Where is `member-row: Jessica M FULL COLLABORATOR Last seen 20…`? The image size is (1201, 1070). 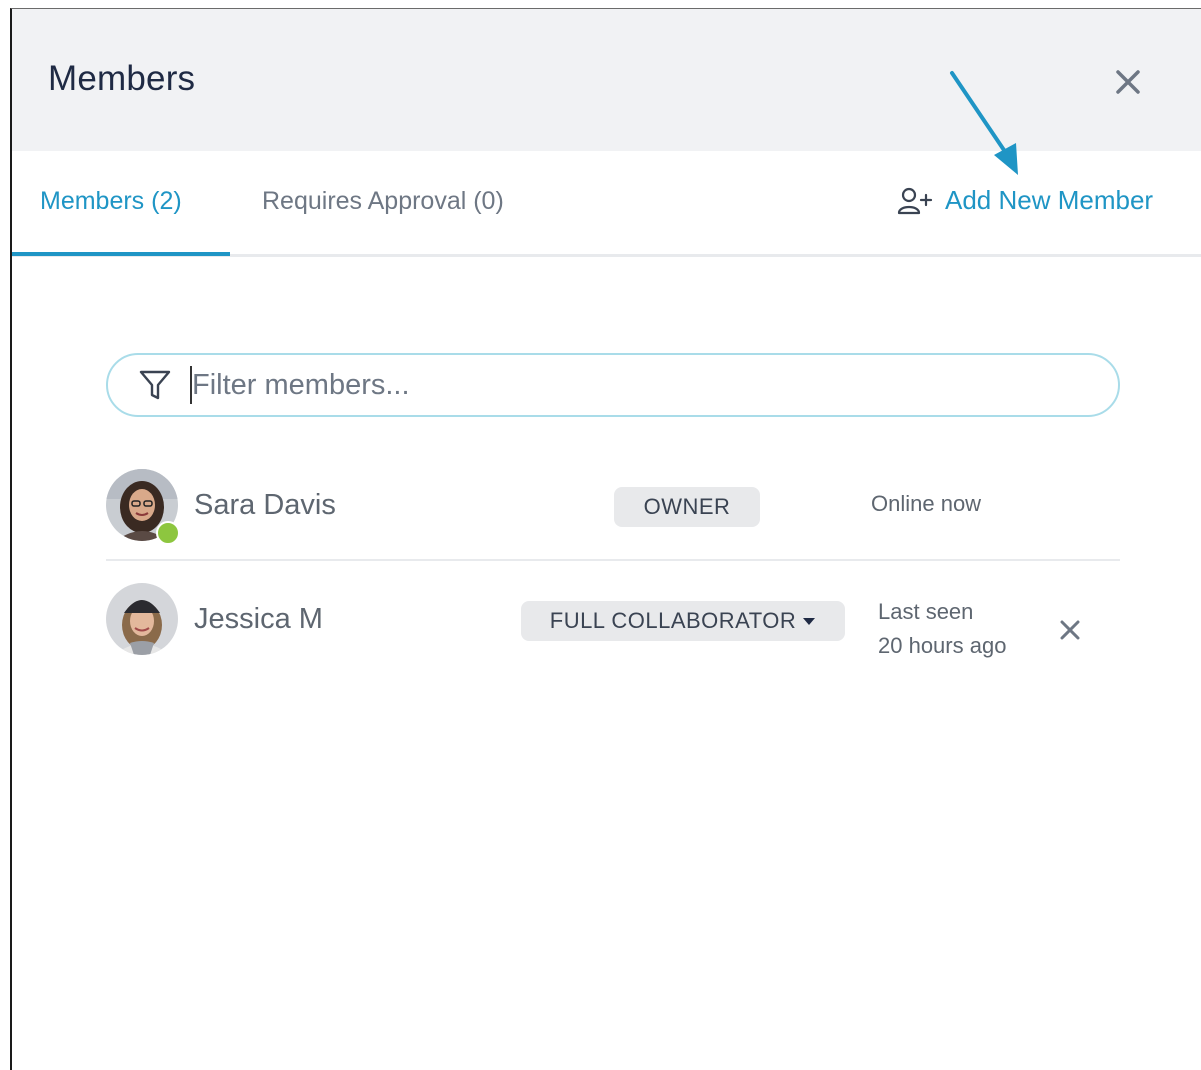
member-row: Jessica M FULL COLLABORATOR Last seen 20… is located at coordinates (613, 627).